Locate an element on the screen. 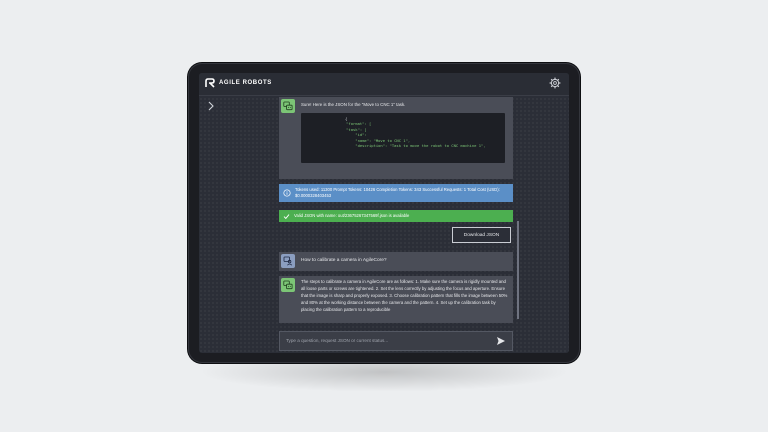 The image size is (768, 432). download-json-button: Download JSON is located at coordinates (481, 235).